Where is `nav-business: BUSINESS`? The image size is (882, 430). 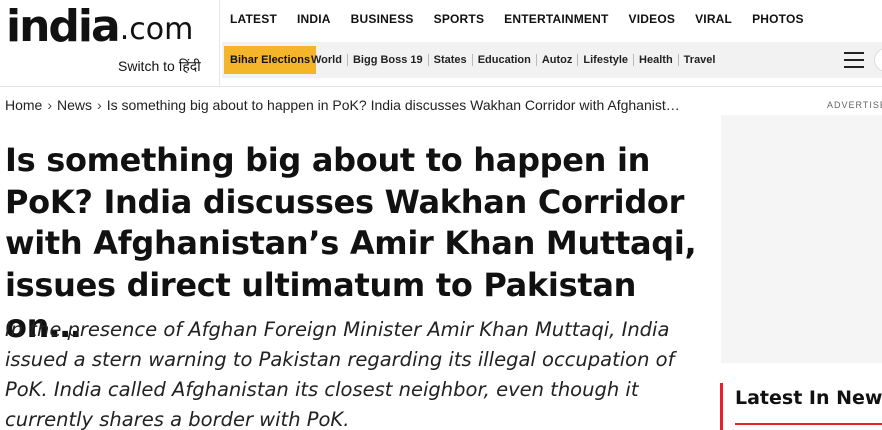
nav-business: BUSINESS is located at coordinates (382, 19).